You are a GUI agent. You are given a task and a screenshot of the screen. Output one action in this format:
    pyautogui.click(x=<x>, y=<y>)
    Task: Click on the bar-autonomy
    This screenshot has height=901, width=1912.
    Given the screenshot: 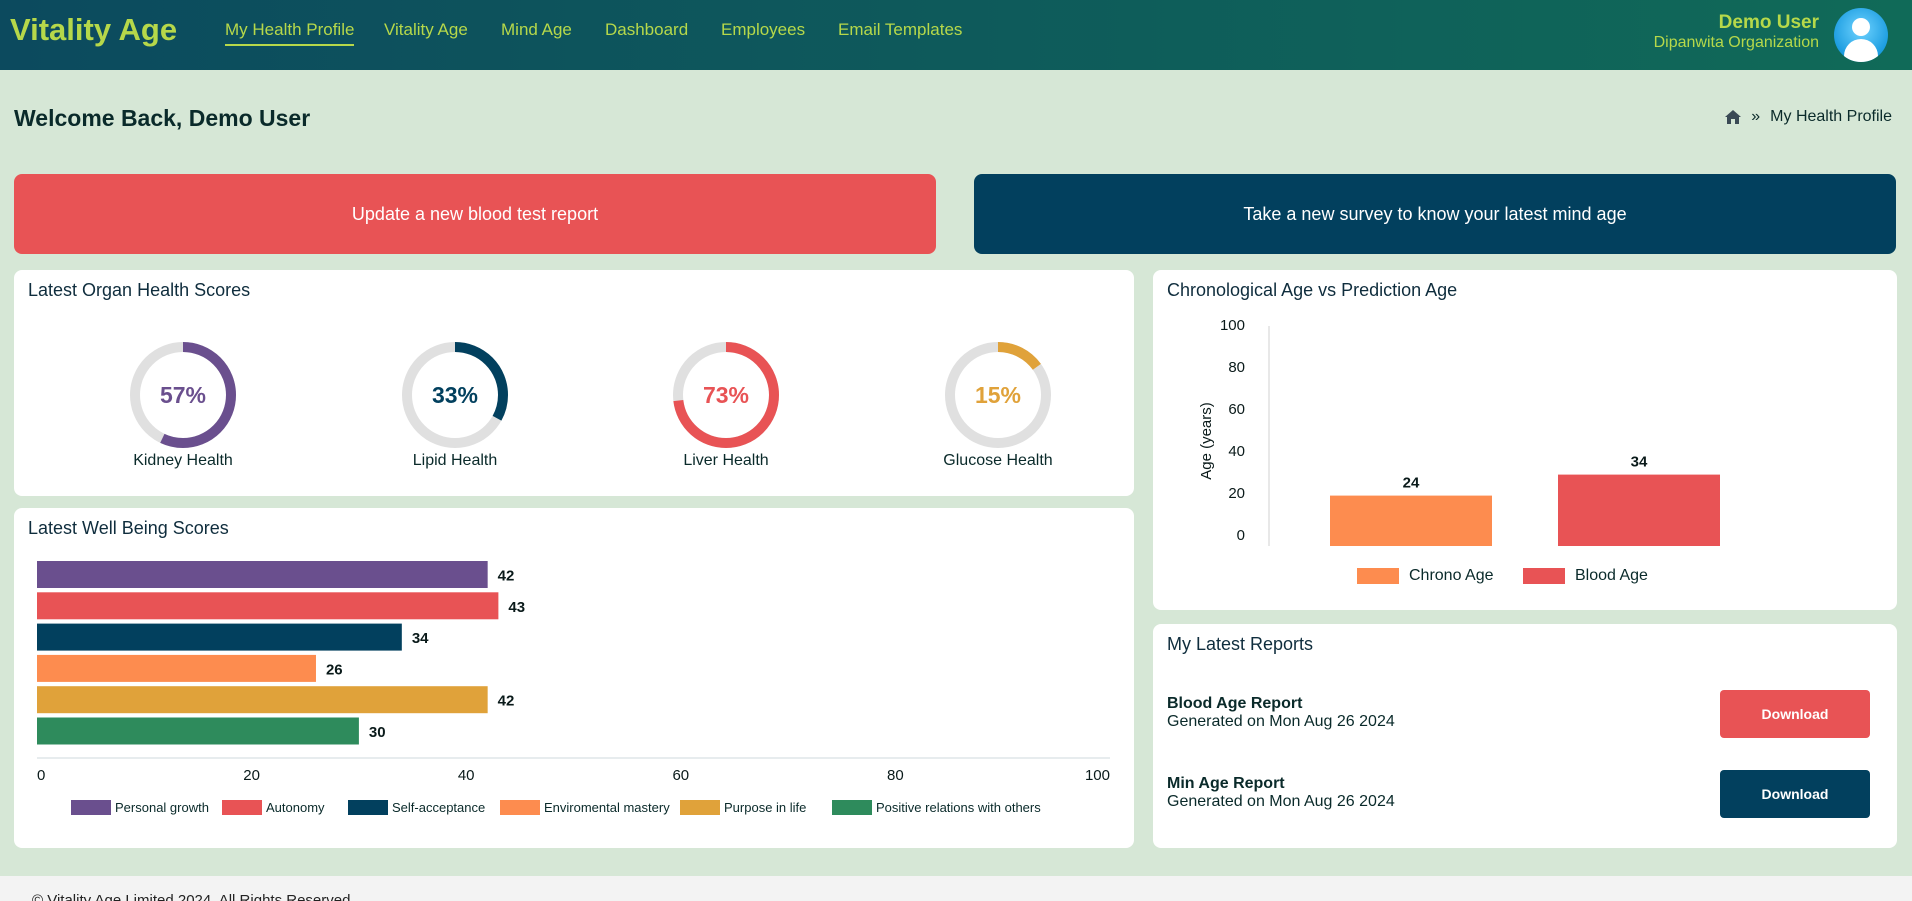 What is the action you would take?
    pyautogui.click(x=268, y=606)
    